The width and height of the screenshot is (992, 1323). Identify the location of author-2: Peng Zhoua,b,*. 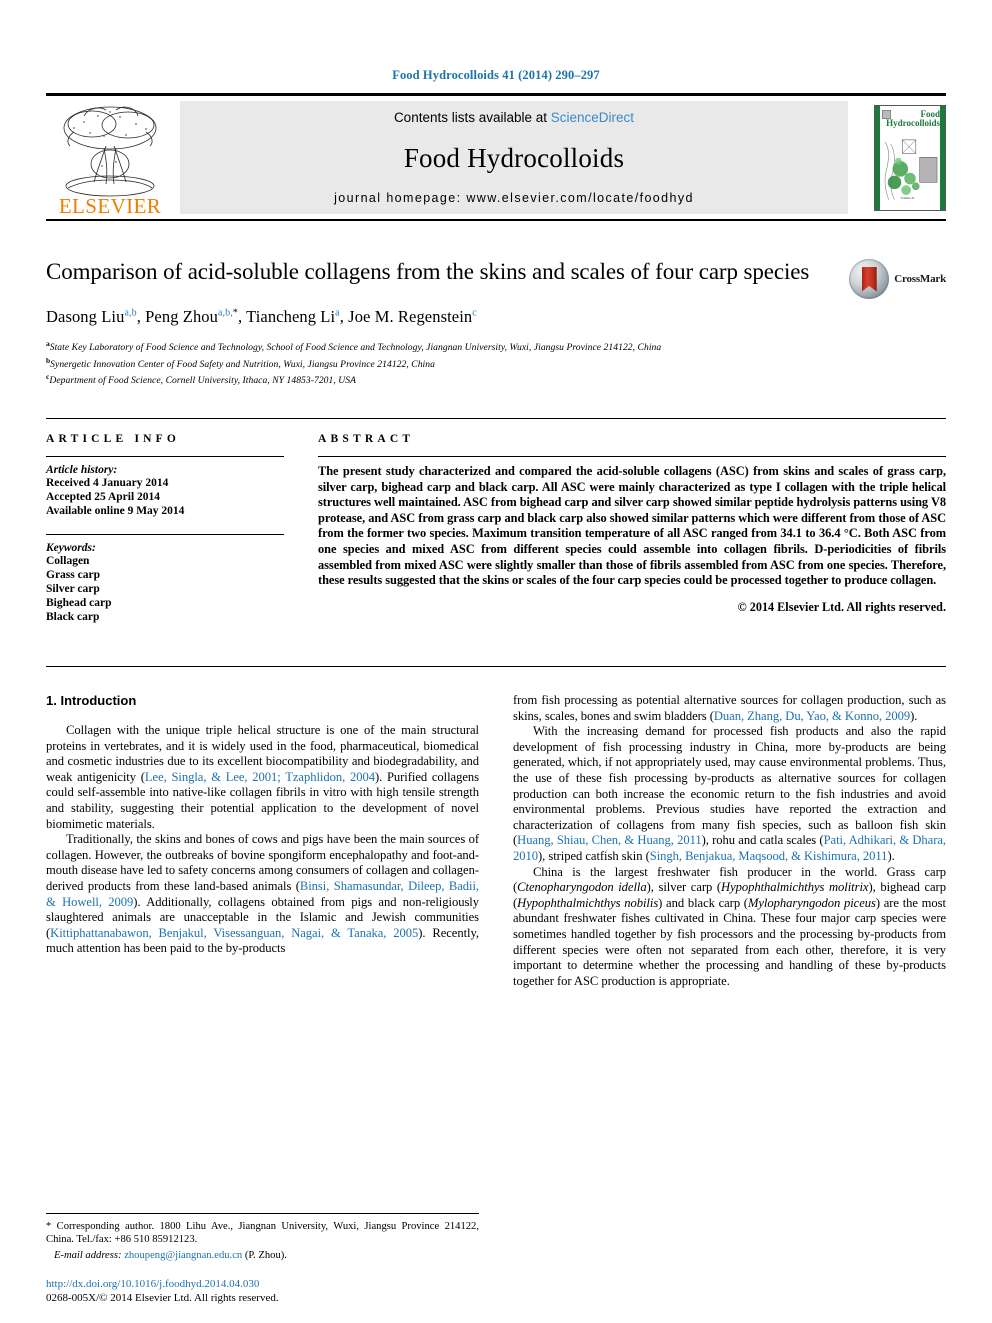
(191, 316).